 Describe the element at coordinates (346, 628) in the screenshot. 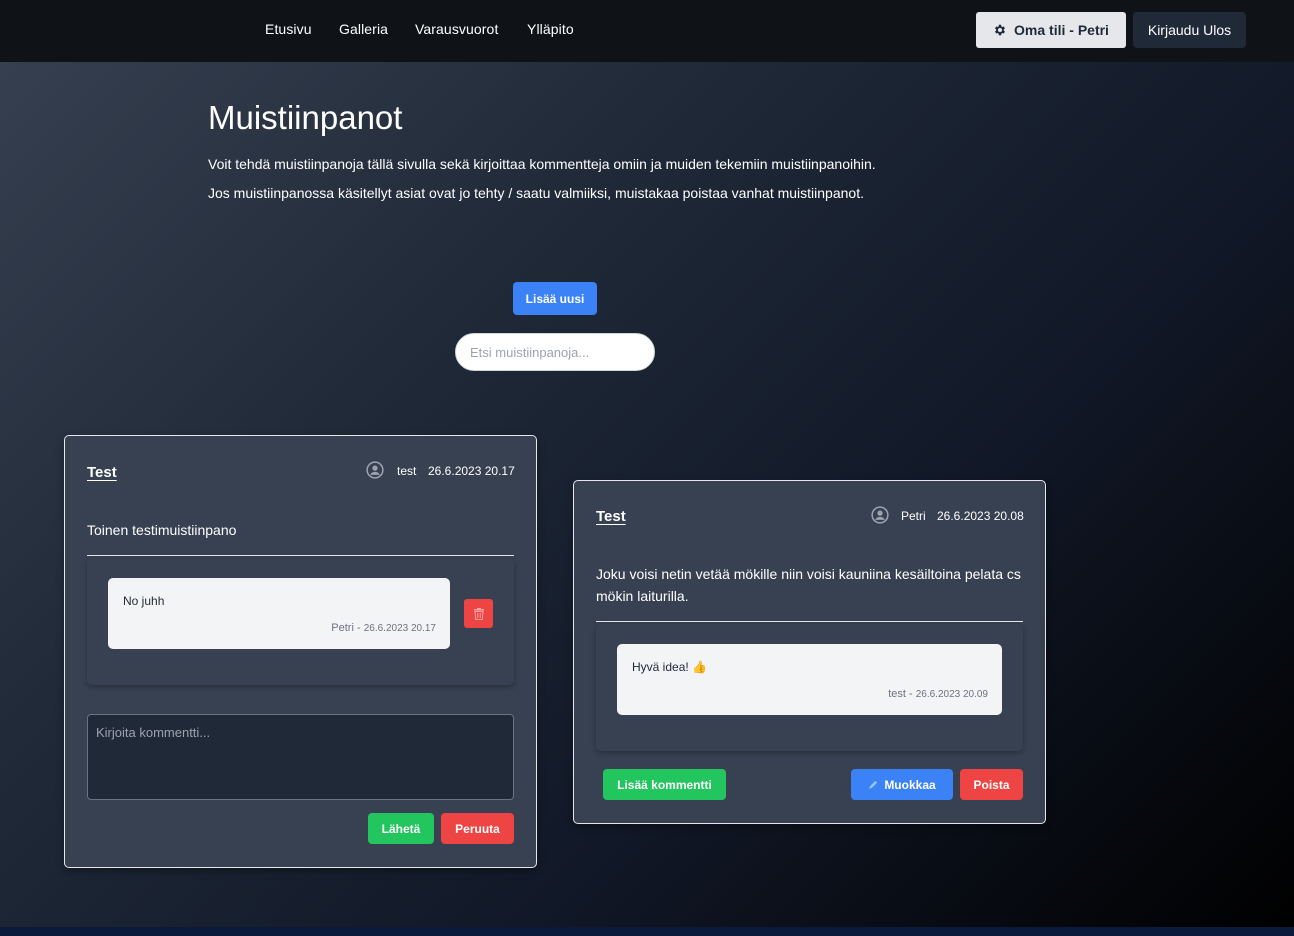

I see `comment-author: Petri -` at that location.